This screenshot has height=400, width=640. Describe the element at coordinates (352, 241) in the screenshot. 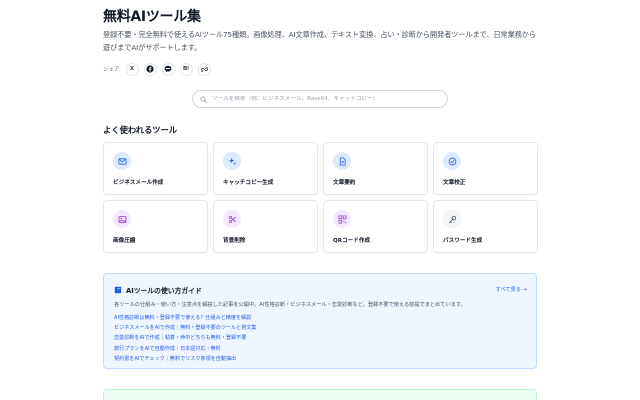

I see `tool-card-label: QRコード作成` at that location.